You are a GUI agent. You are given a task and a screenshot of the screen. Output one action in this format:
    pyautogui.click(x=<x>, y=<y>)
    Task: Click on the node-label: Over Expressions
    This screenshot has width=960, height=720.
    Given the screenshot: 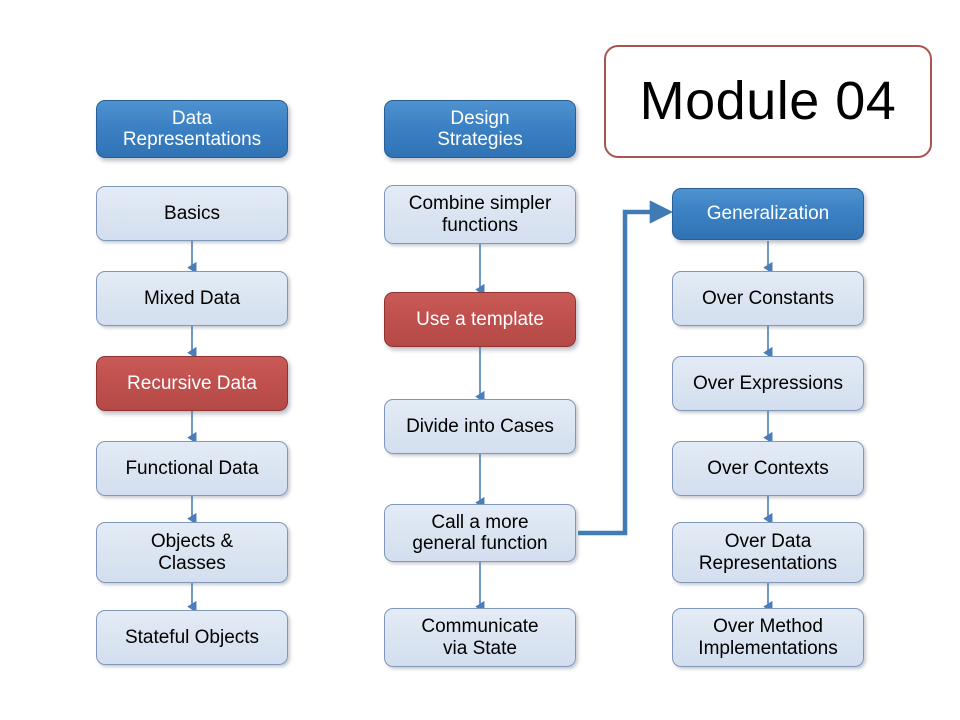 What is the action you would take?
    pyautogui.click(x=768, y=383)
    